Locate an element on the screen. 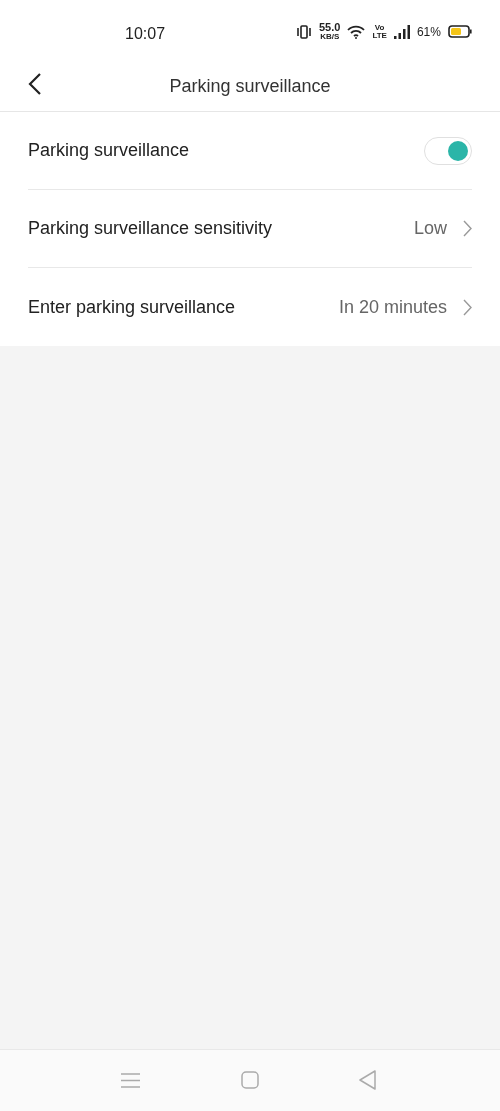 The image size is (500, 1111). speed-unit: KB/S is located at coordinates (330, 37).